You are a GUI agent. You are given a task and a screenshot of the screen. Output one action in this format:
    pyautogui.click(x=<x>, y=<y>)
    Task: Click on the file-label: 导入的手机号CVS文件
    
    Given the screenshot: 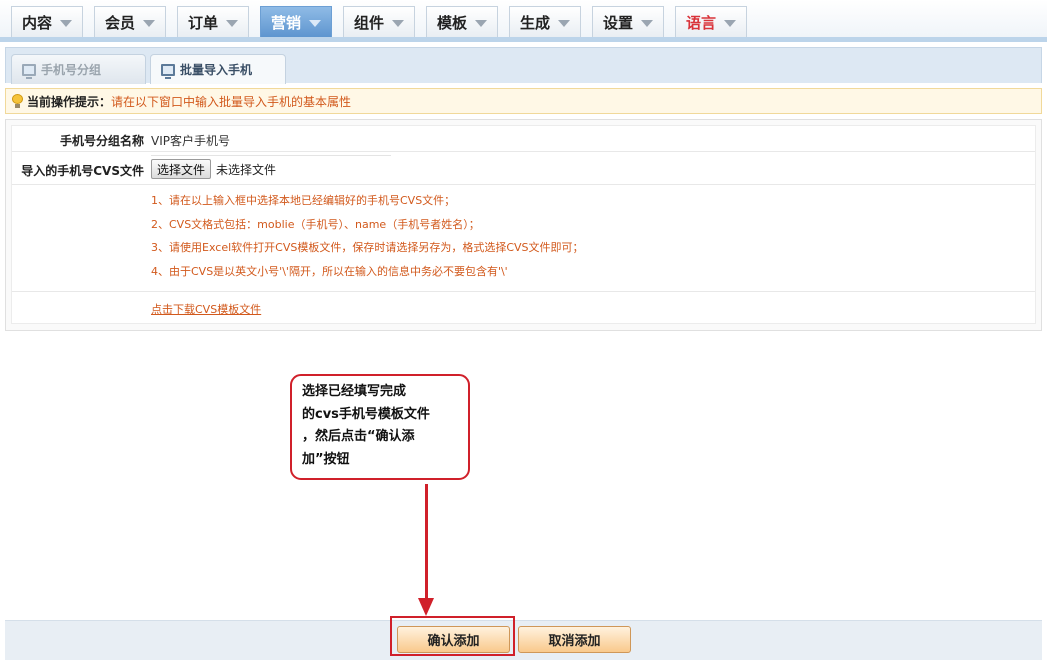 What is the action you would take?
    pyautogui.click(x=82, y=171)
    